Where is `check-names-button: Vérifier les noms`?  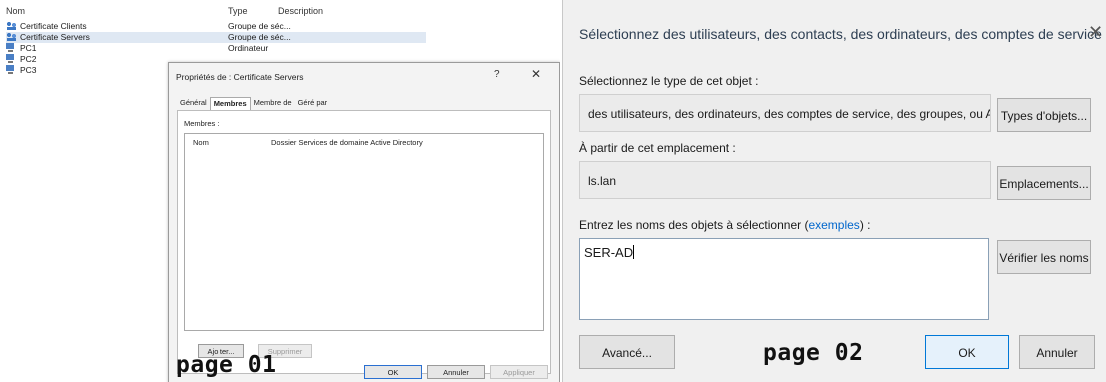 check-names-button: Vérifier les noms is located at coordinates (1044, 257).